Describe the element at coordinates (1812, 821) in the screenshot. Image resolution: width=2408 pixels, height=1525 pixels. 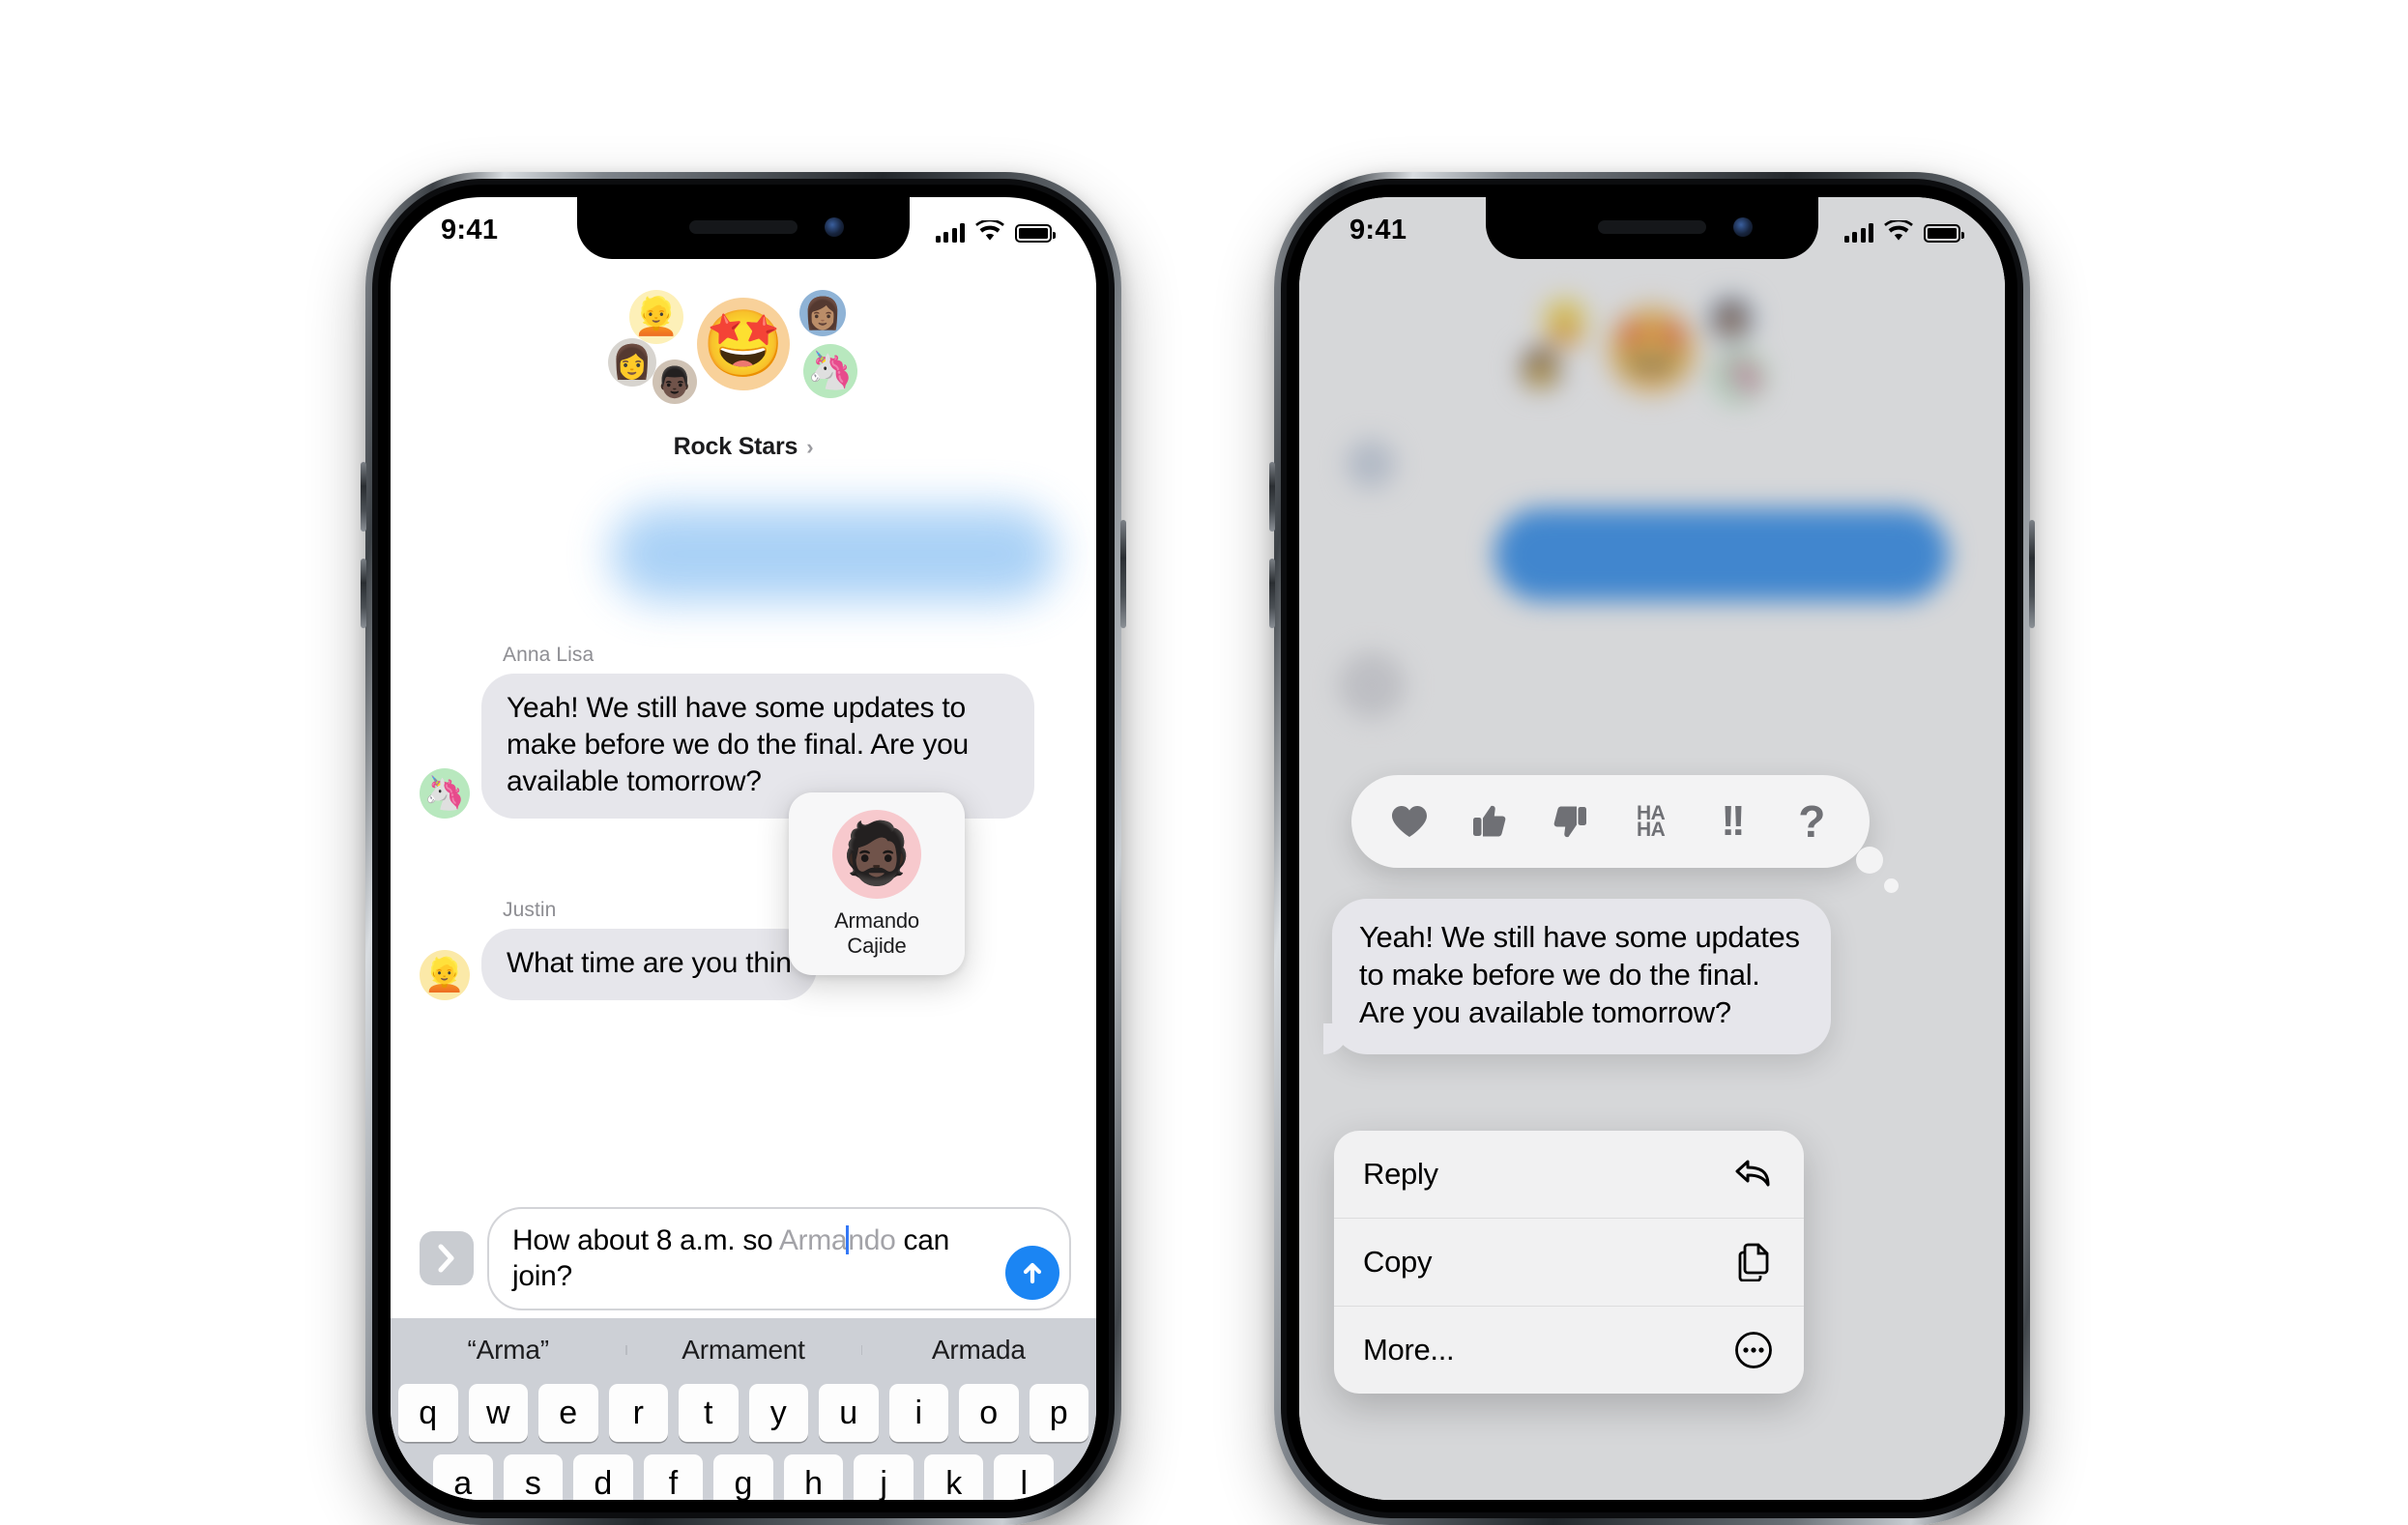
I see `tapback-question: ?` at that location.